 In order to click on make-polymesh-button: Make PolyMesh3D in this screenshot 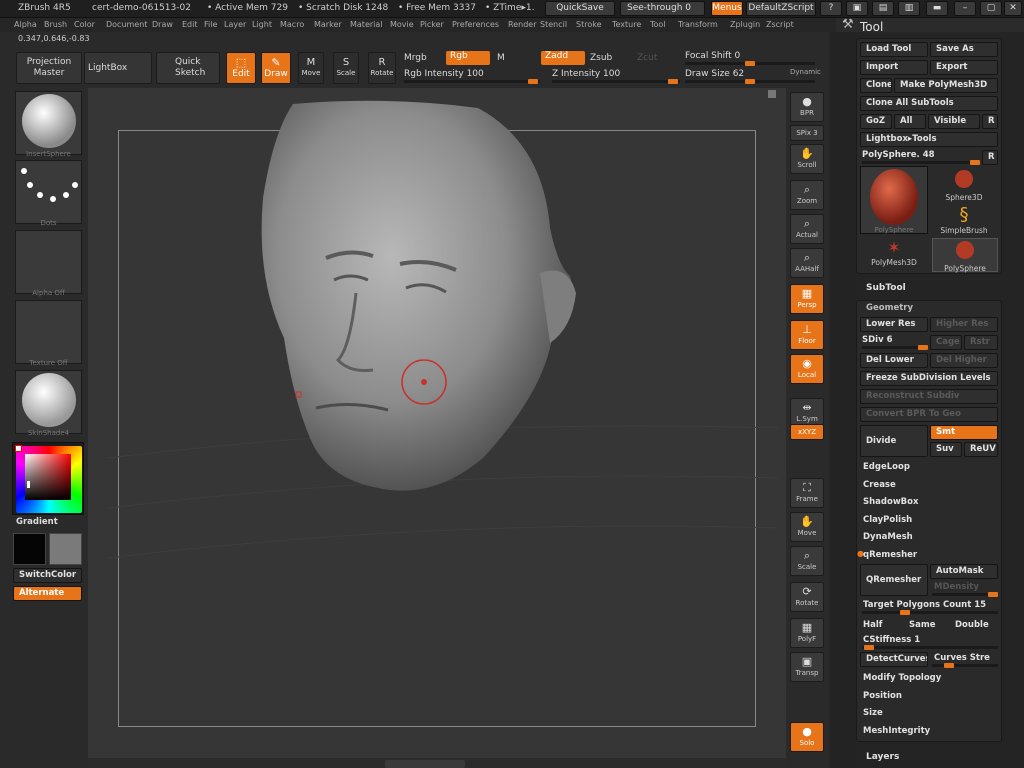, I will do `click(946, 85)`.